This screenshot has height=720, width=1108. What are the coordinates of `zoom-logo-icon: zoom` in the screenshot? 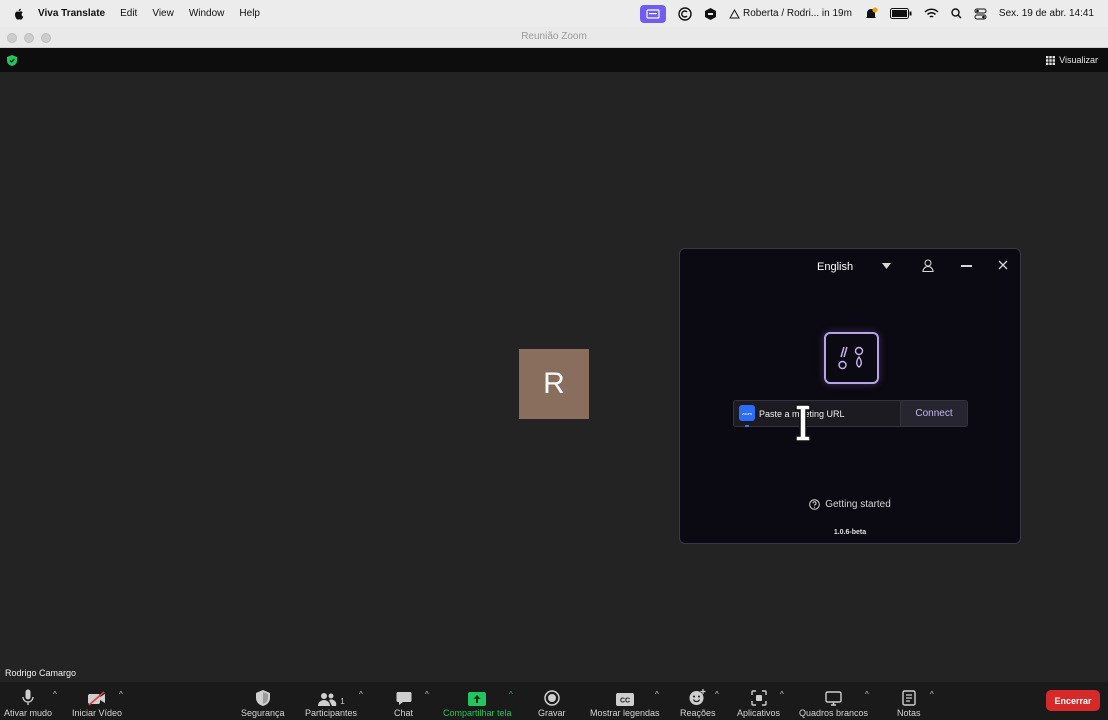 It's located at (747, 413).